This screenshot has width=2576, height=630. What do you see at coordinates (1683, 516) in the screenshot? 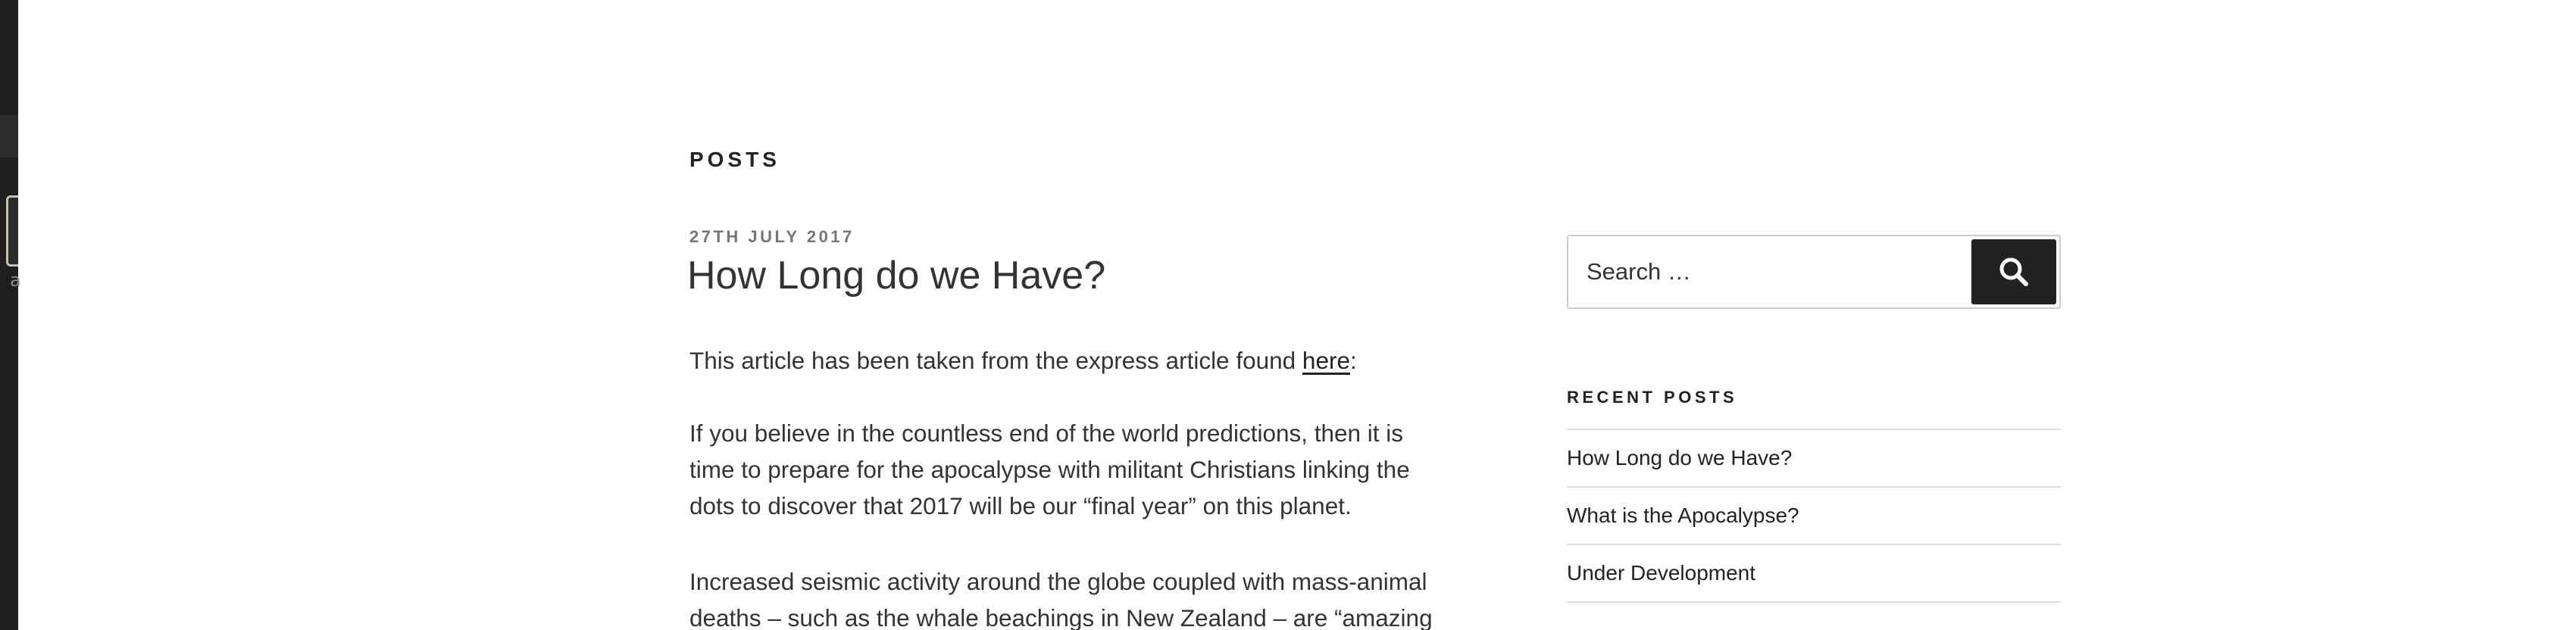
I see `recent-post-link: What is the Apocalypse?` at bounding box center [1683, 516].